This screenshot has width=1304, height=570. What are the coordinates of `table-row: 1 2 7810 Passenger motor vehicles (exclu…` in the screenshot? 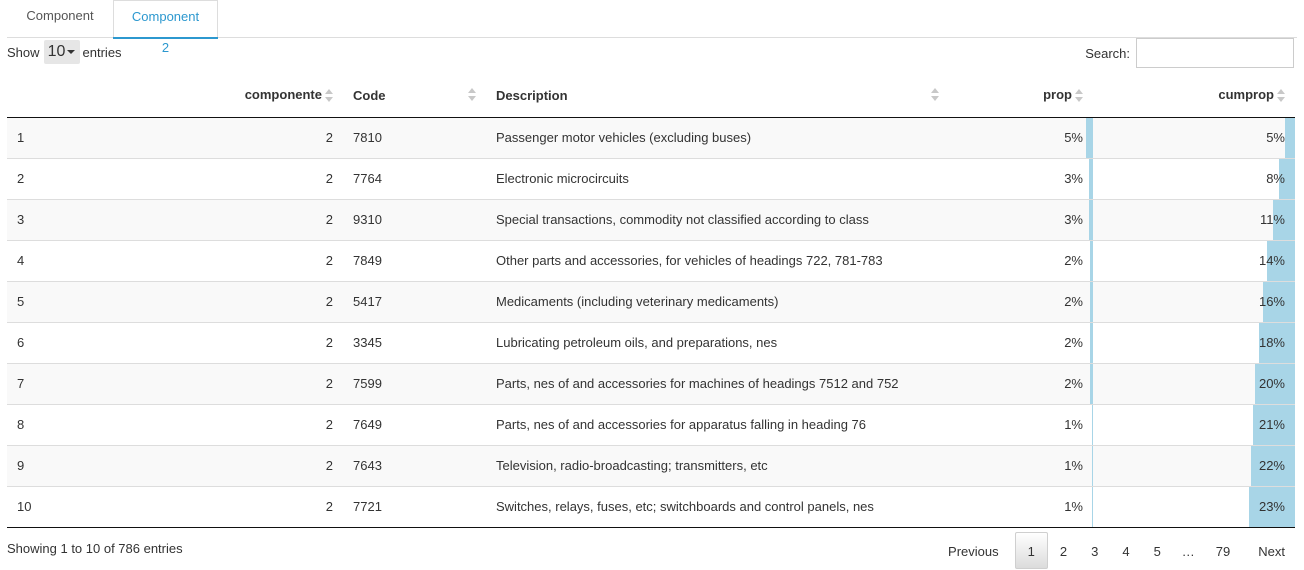 It's located at (651, 137).